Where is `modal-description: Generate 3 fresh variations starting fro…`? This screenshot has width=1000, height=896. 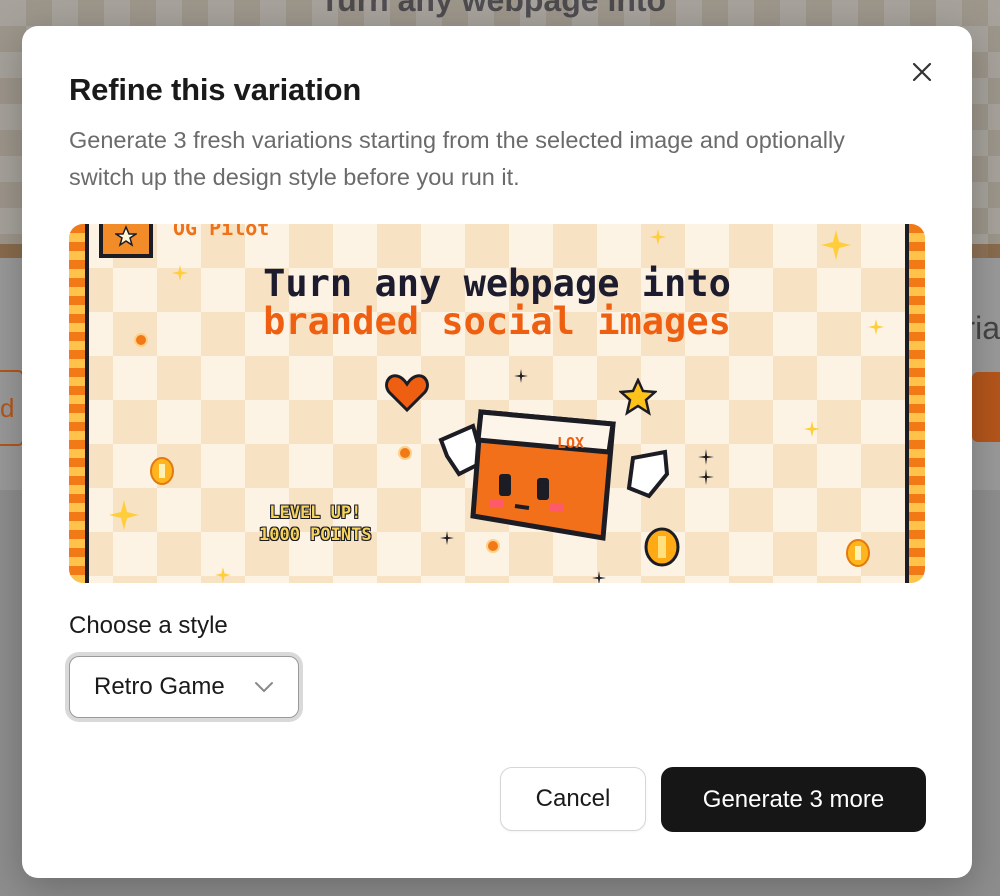 modal-description: Generate 3 fresh variations starting fro… is located at coordinates (457, 158).